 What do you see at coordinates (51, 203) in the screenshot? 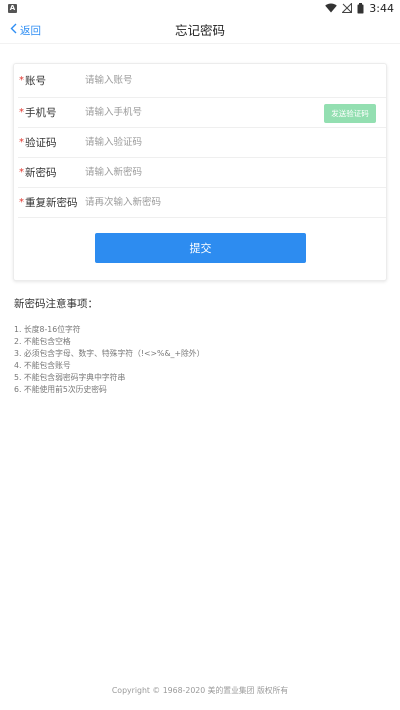
I see `repeat-password-label: 重复新密码` at bounding box center [51, 203].